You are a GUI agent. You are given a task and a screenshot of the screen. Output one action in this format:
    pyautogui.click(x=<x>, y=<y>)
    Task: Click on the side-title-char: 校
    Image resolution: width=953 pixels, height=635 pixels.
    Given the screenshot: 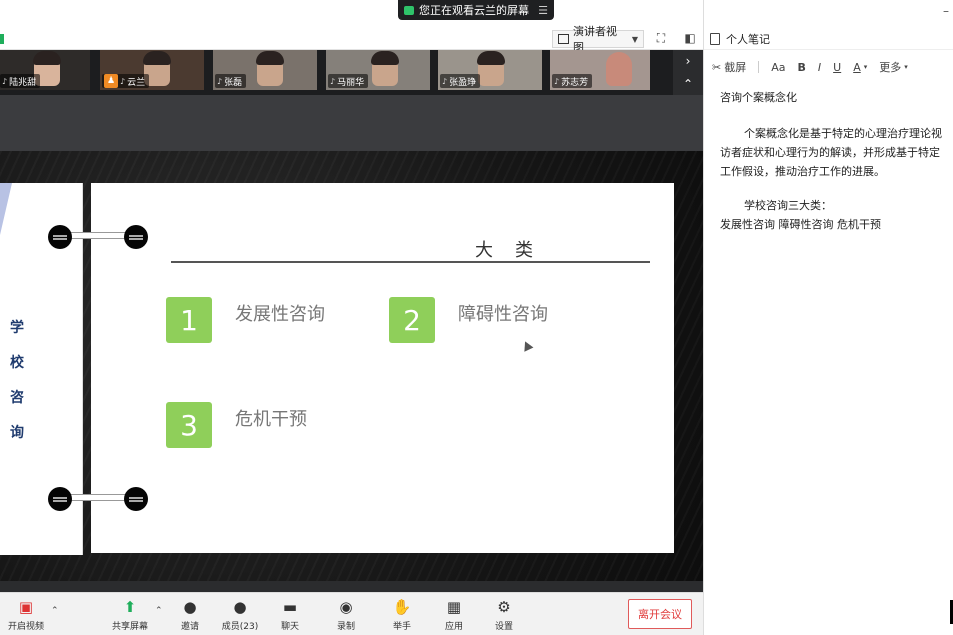 What is the action you would take?
    pyautogui.click(x=17, y=363)
    